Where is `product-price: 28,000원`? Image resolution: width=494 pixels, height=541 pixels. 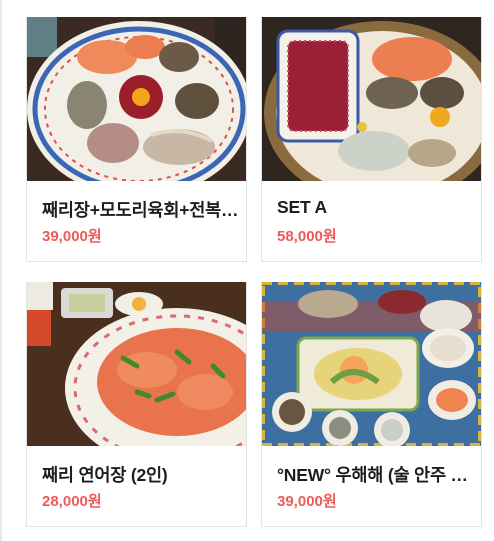
product-price: 28,000원 is located at coordinates (72, 501).